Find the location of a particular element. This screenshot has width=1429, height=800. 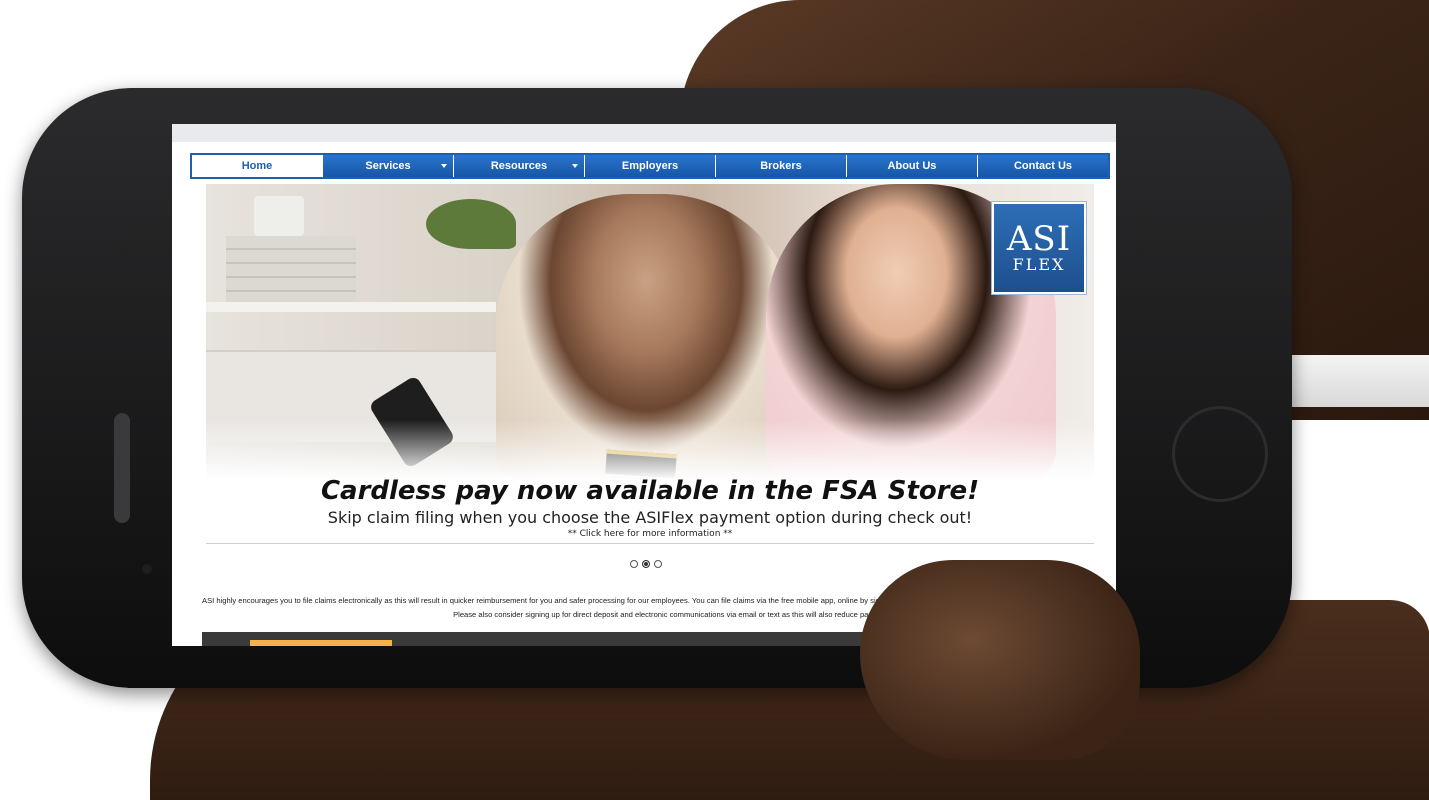

nav-item-employers: Employers is located at coordinates (650, 166).